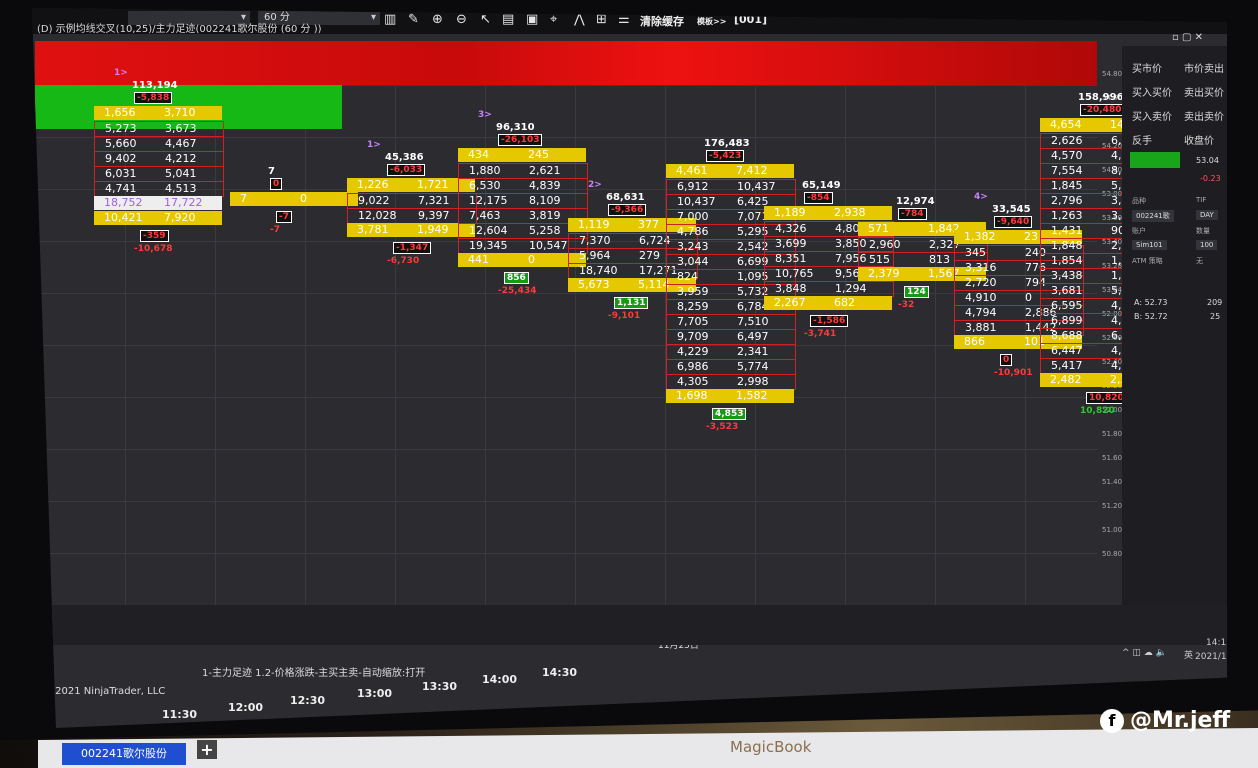  I want to click on ask-volume: 3,710, so click(180, 112).